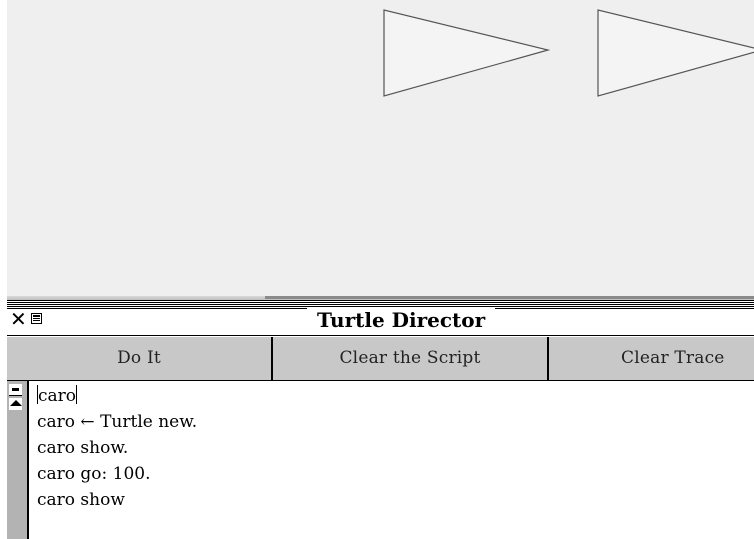  I want to click on script-line-text: caro, so click(57, 396).